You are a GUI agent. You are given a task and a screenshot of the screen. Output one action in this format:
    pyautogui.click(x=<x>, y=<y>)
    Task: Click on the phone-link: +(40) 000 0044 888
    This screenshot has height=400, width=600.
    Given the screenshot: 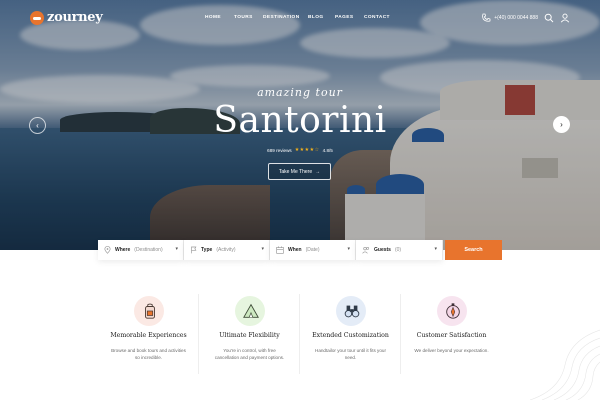 What is the action you would take?
    pyautogui.click(x=509, y=18)
    